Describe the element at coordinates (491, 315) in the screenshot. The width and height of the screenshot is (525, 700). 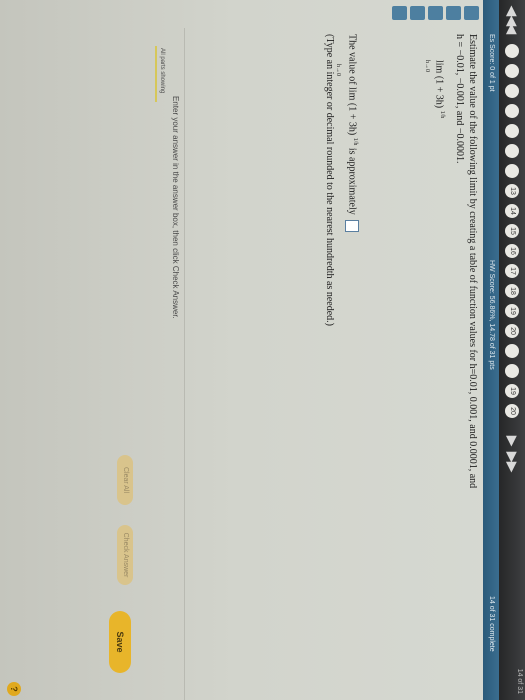
I see `homework-score: HW Score: 56.86%, 14.78 of 31 pts` at that location.